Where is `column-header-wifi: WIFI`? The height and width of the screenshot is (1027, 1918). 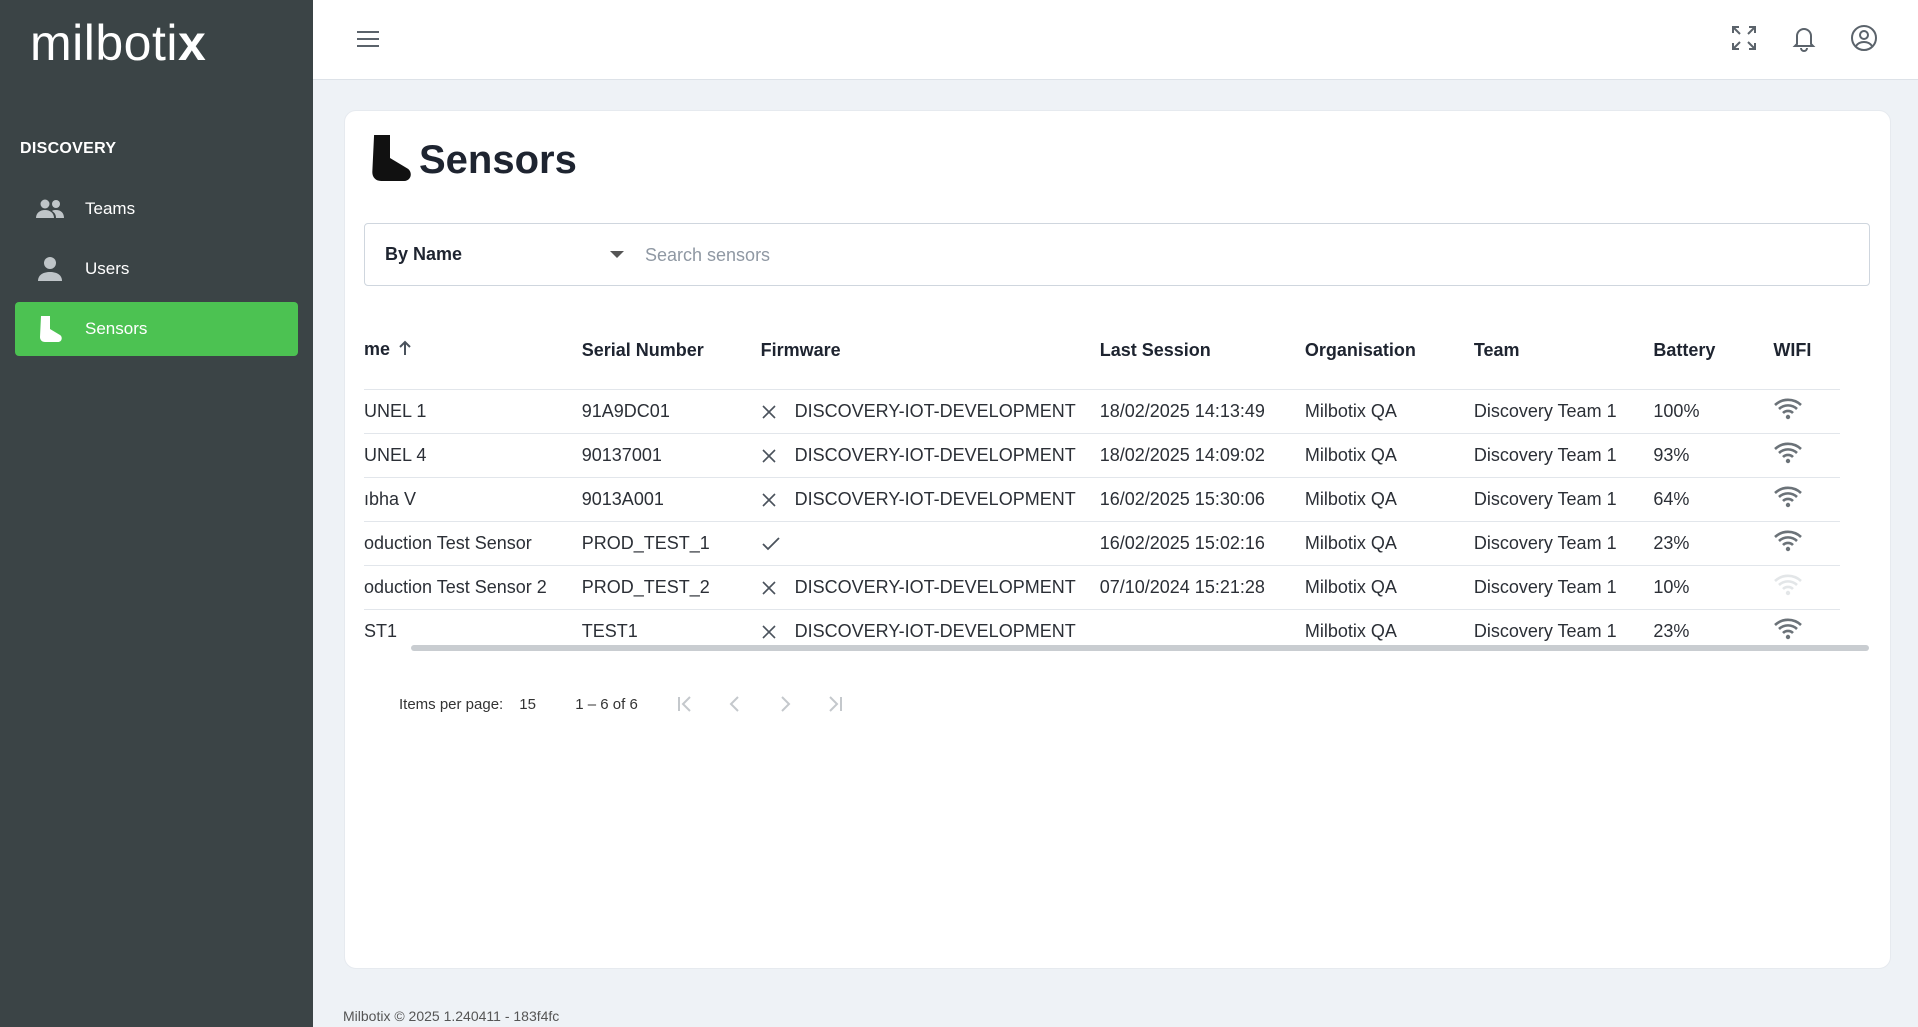 column-header-wifi: WIFI is located at coordinates (1806, 350).